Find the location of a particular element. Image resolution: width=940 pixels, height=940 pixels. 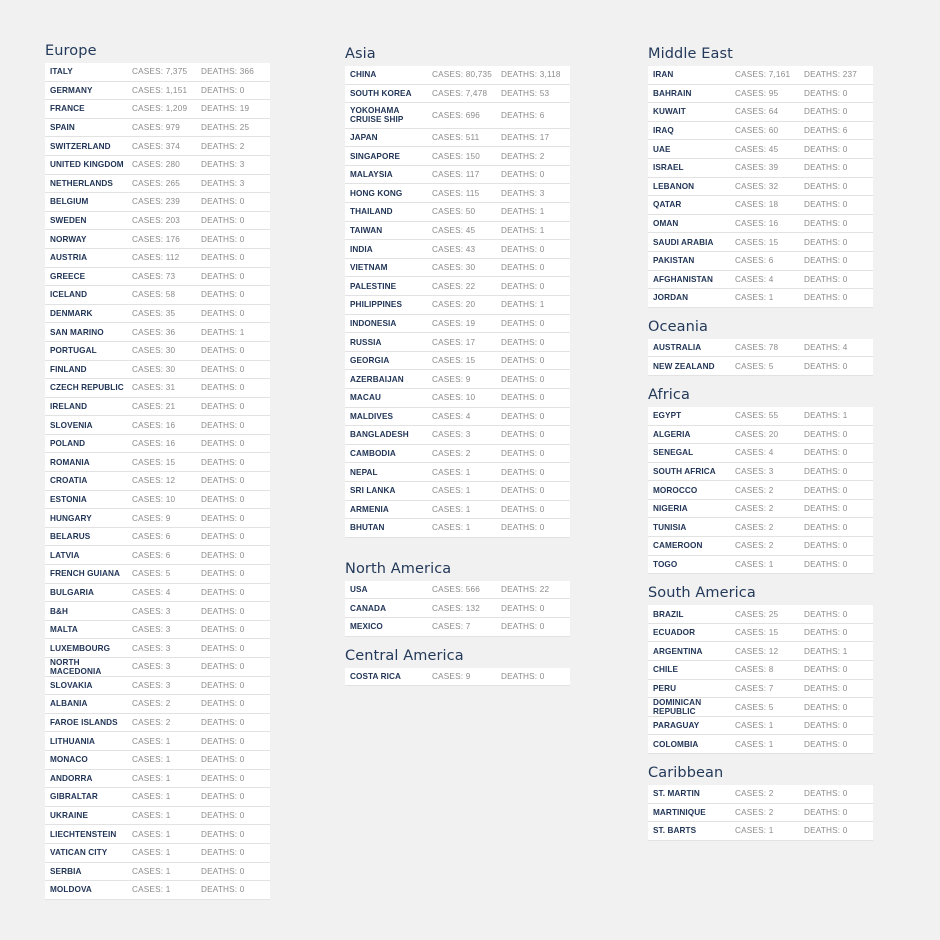

table-row: QATAR CASES: 18 DEATHS: 0 is located at coordinates (760, 205).